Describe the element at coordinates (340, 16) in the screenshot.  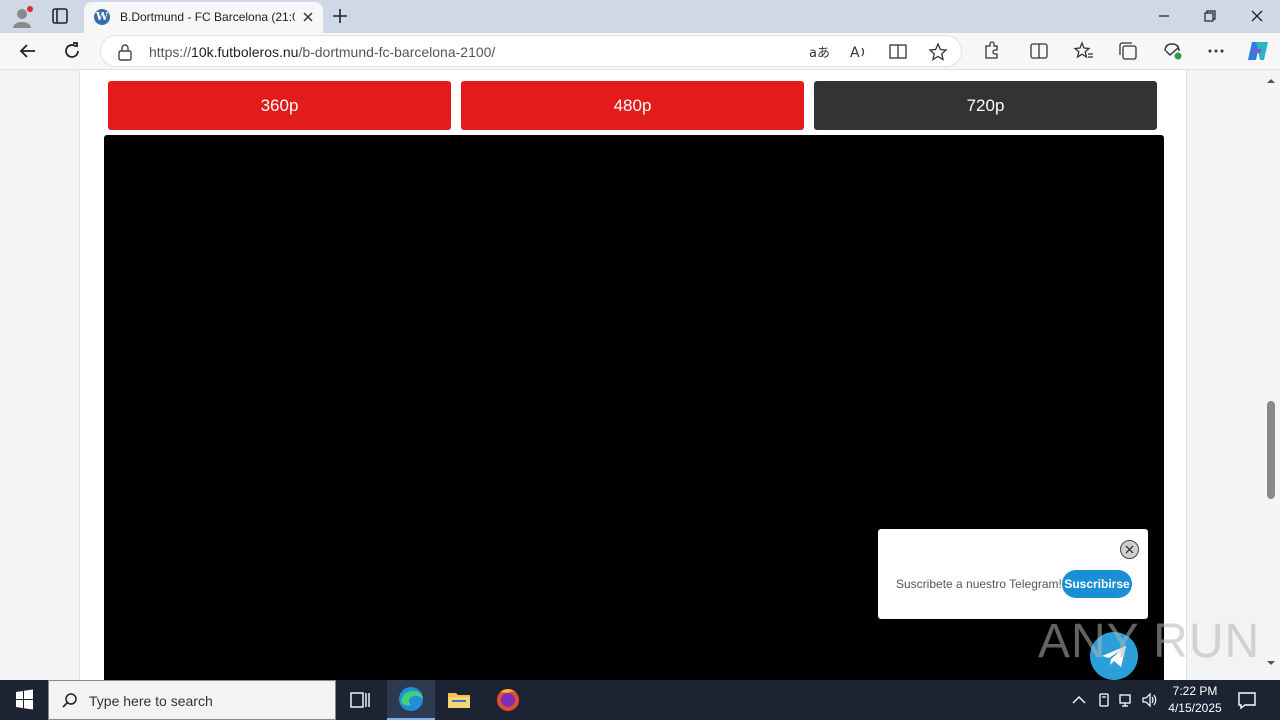
I see `new-tab-icon` at that location.